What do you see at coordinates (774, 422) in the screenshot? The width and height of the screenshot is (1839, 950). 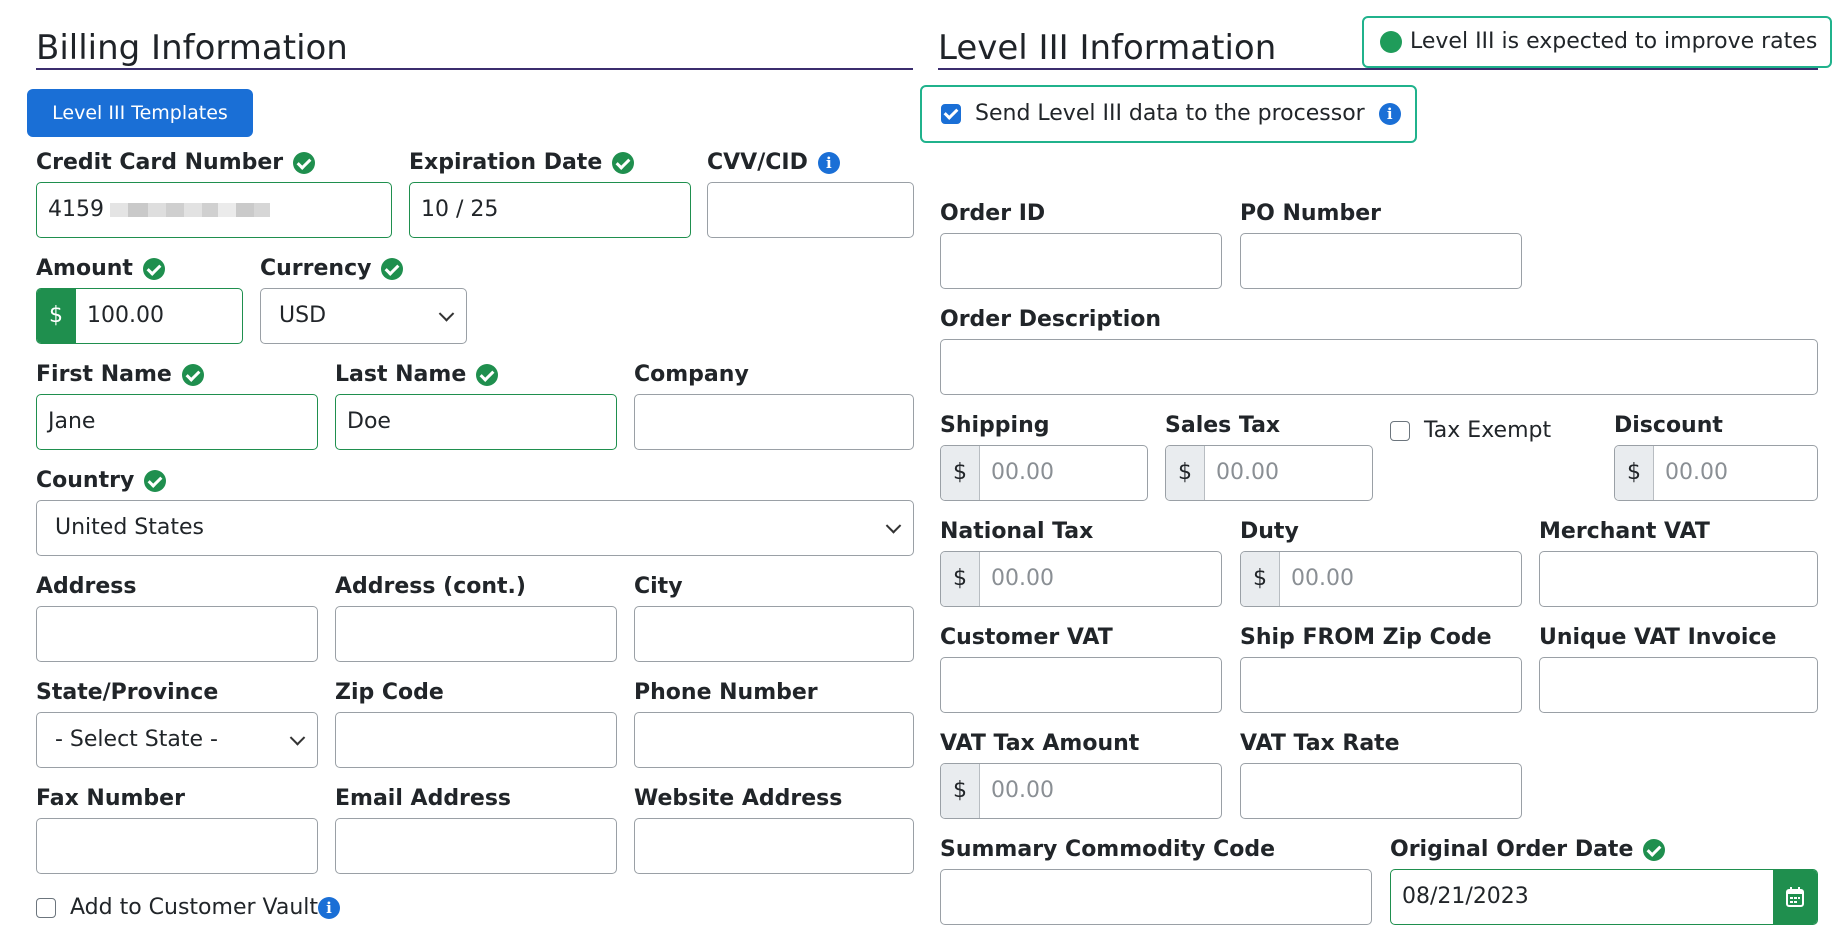 I see `company-input` at bounding box center [774, 422].